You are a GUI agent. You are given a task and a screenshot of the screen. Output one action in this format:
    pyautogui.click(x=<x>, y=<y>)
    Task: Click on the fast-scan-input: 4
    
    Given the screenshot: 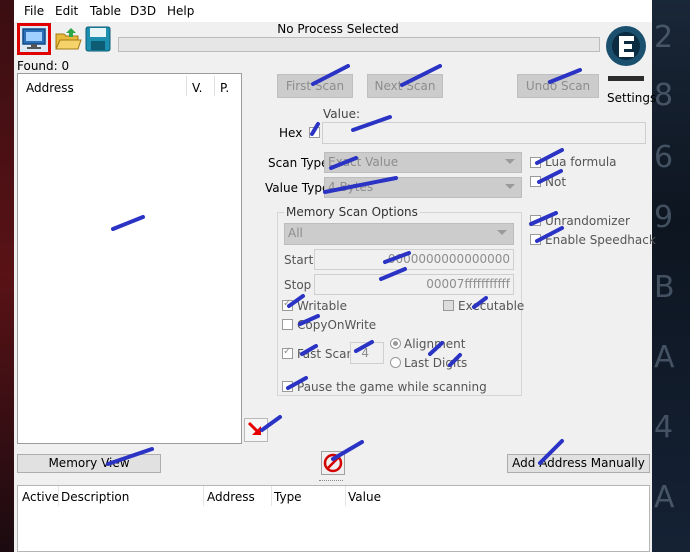 What is the action you would take?
    pyautogui.click(x=367, y=353)
    